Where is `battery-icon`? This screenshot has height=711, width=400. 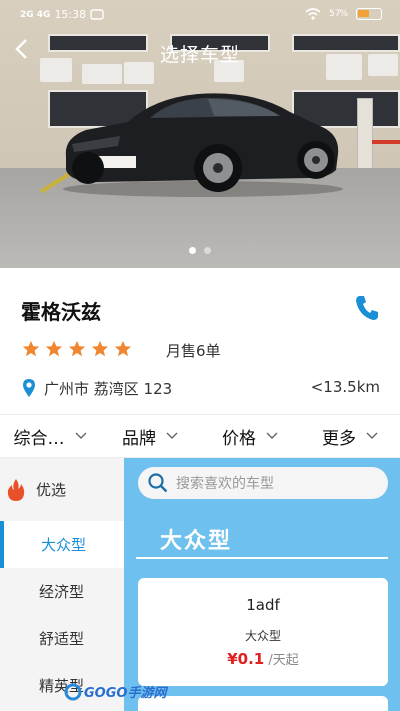
battery-icon is located at coordinates (369, 14).